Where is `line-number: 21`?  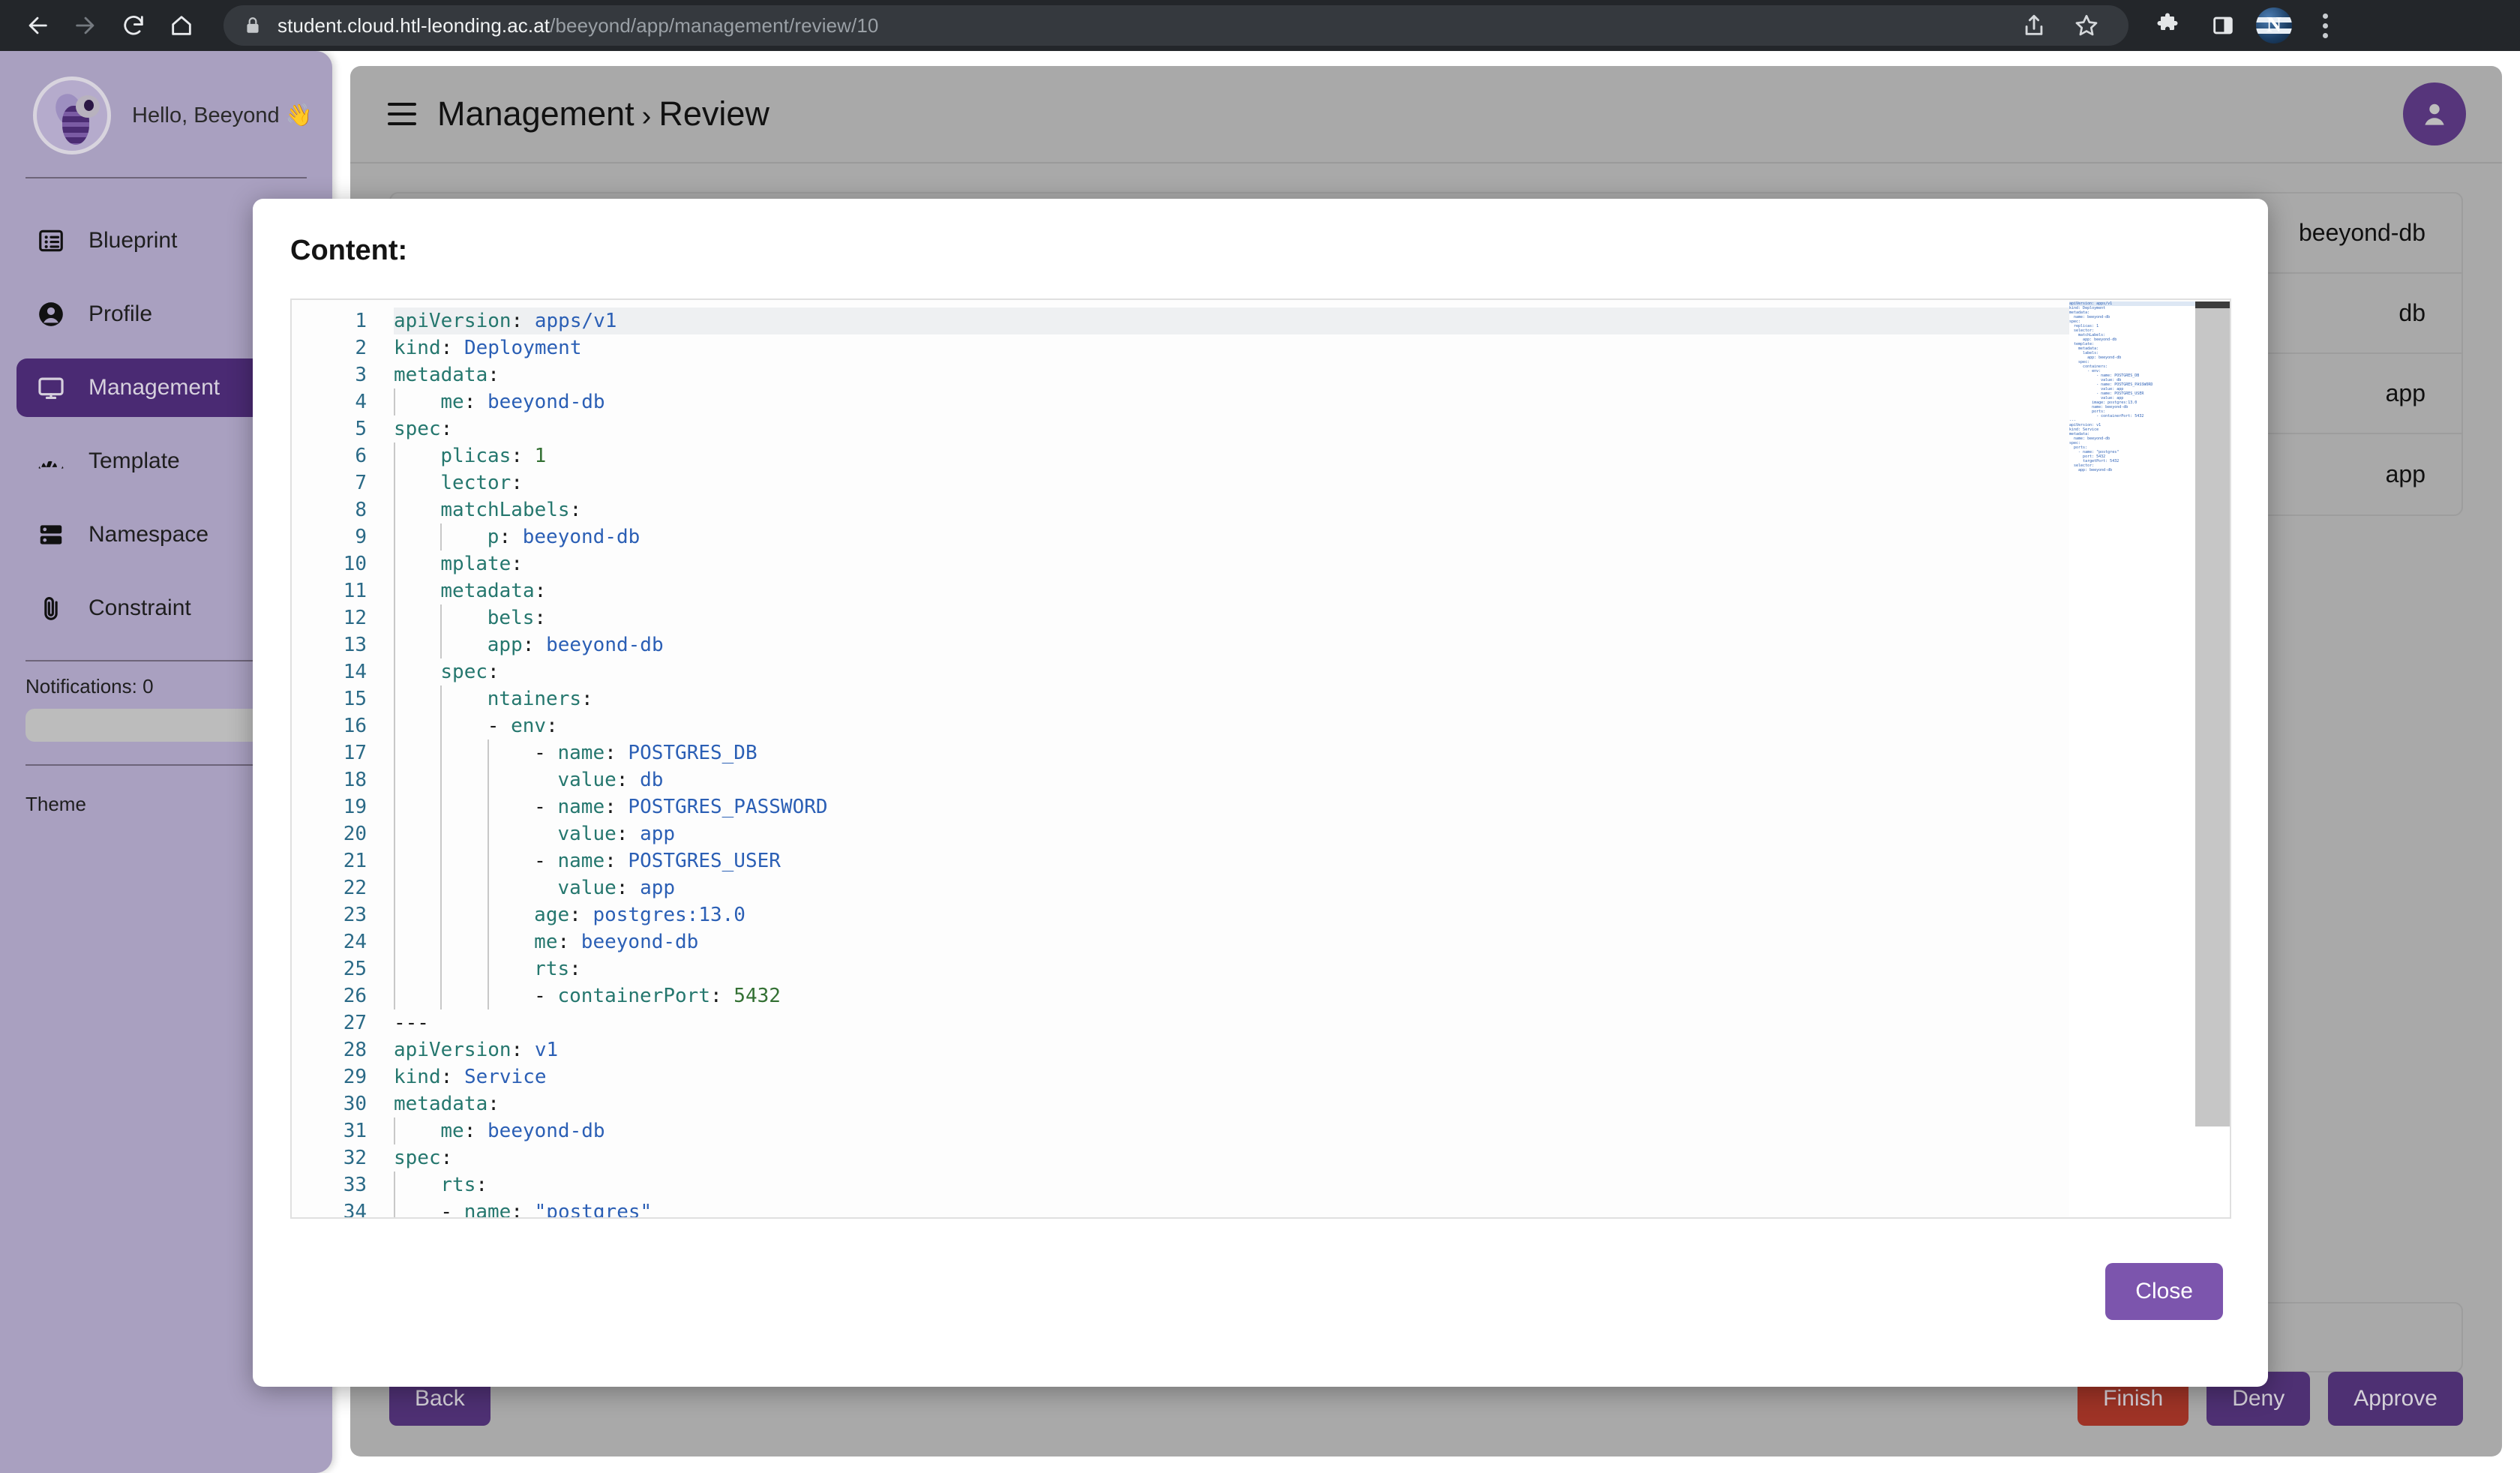
line-number: 21 is located at coordinates (355, 861).